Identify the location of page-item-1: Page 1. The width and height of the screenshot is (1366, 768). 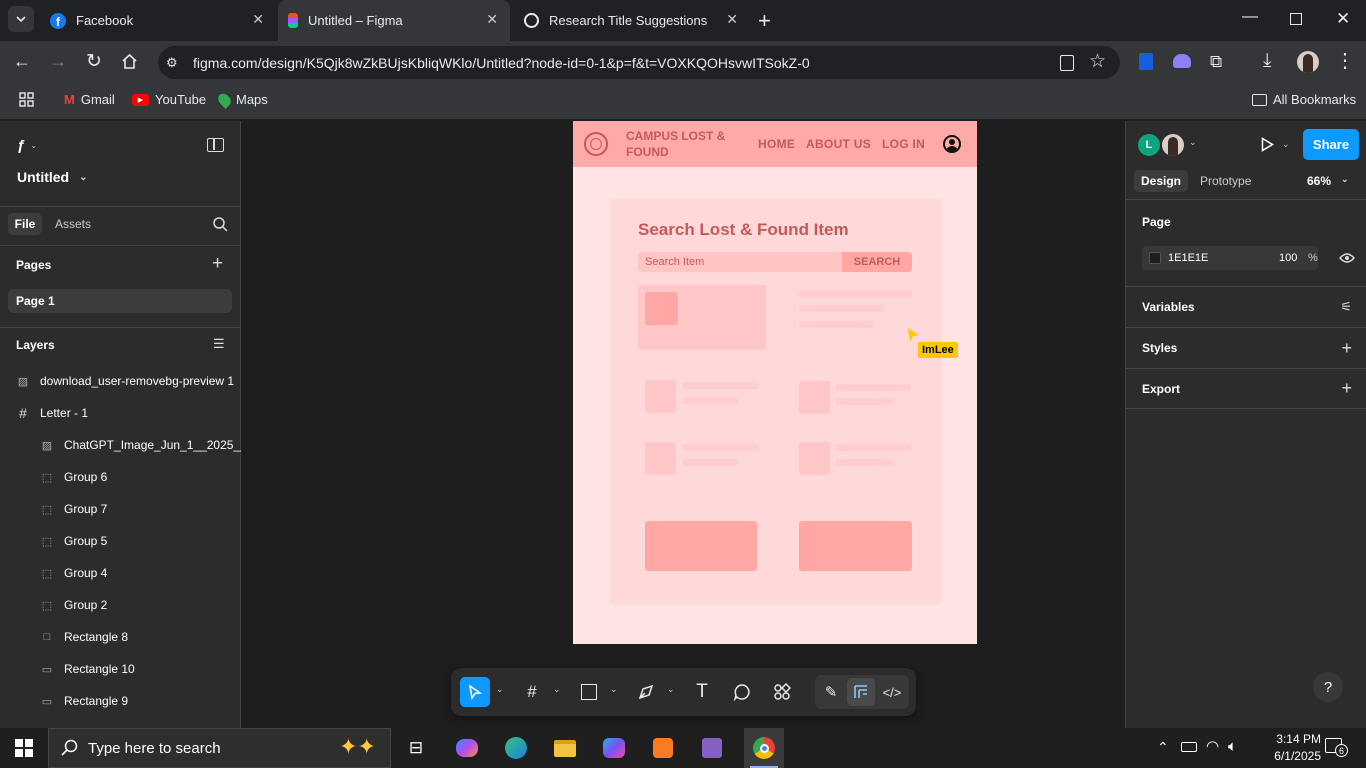
(120, 301).